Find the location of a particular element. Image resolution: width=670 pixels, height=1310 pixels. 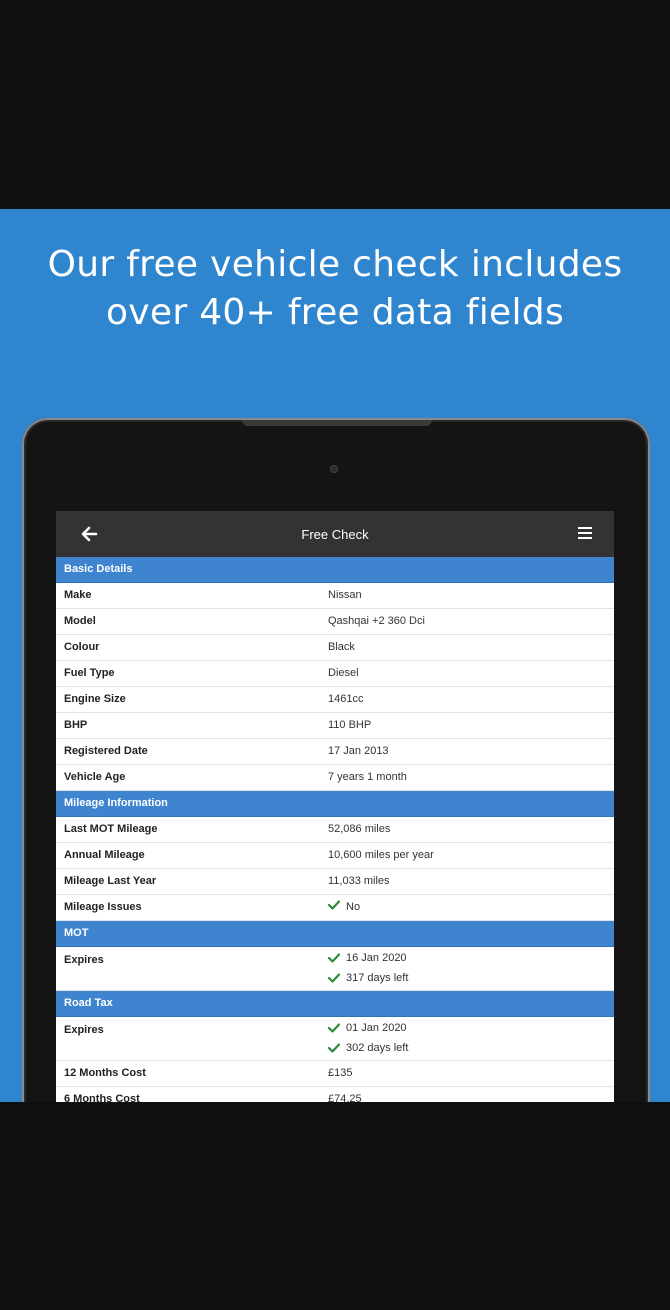

table-row: BHP 110 BHP is located at coordinates (335, 726).